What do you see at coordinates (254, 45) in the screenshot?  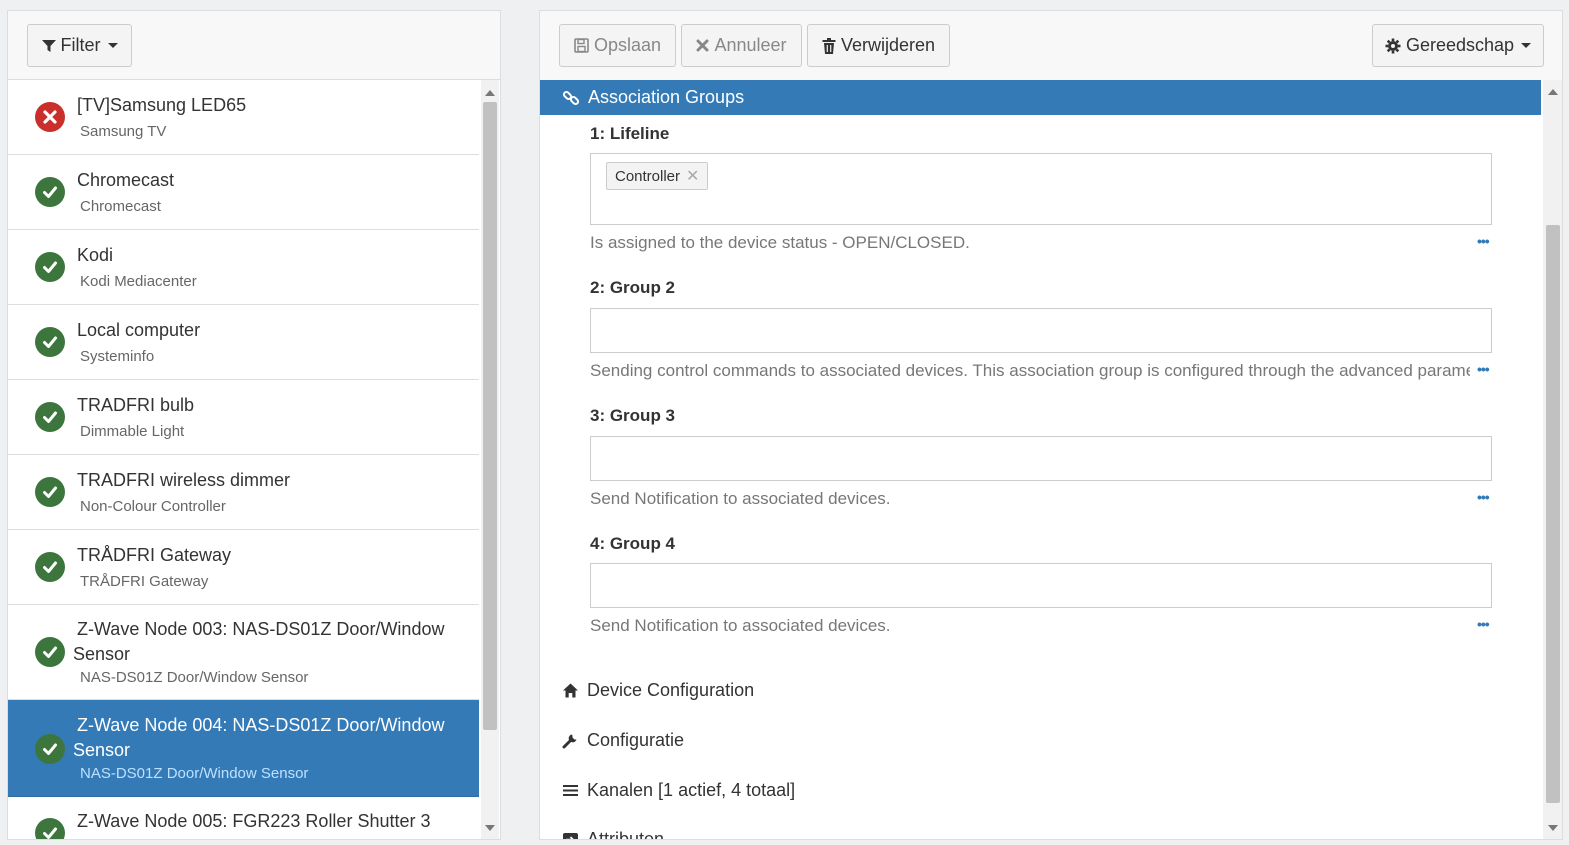 I see `left-toolbar: Filter` at bounding box center [254, 45].